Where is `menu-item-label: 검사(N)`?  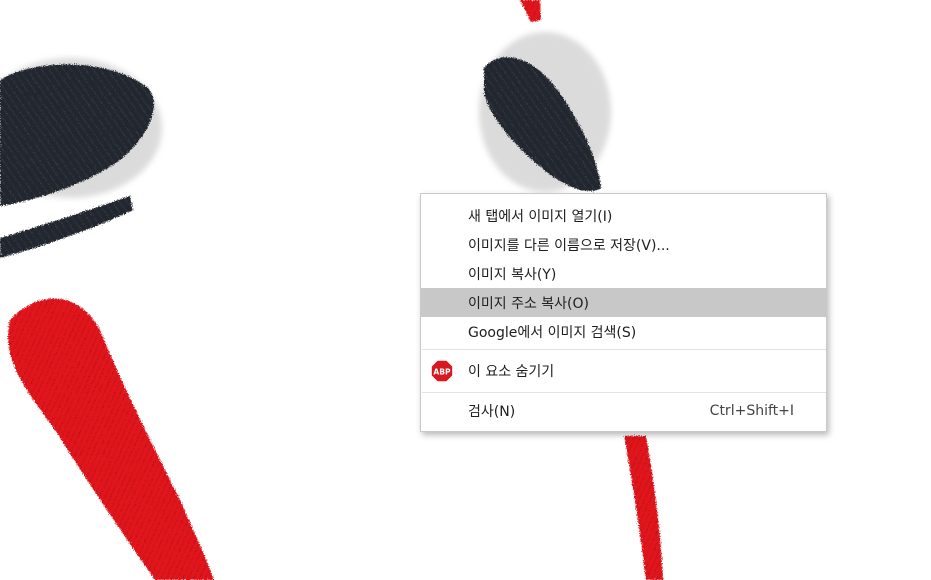
menu-item-label: 검사(N) is located at coordinates (492, 411).